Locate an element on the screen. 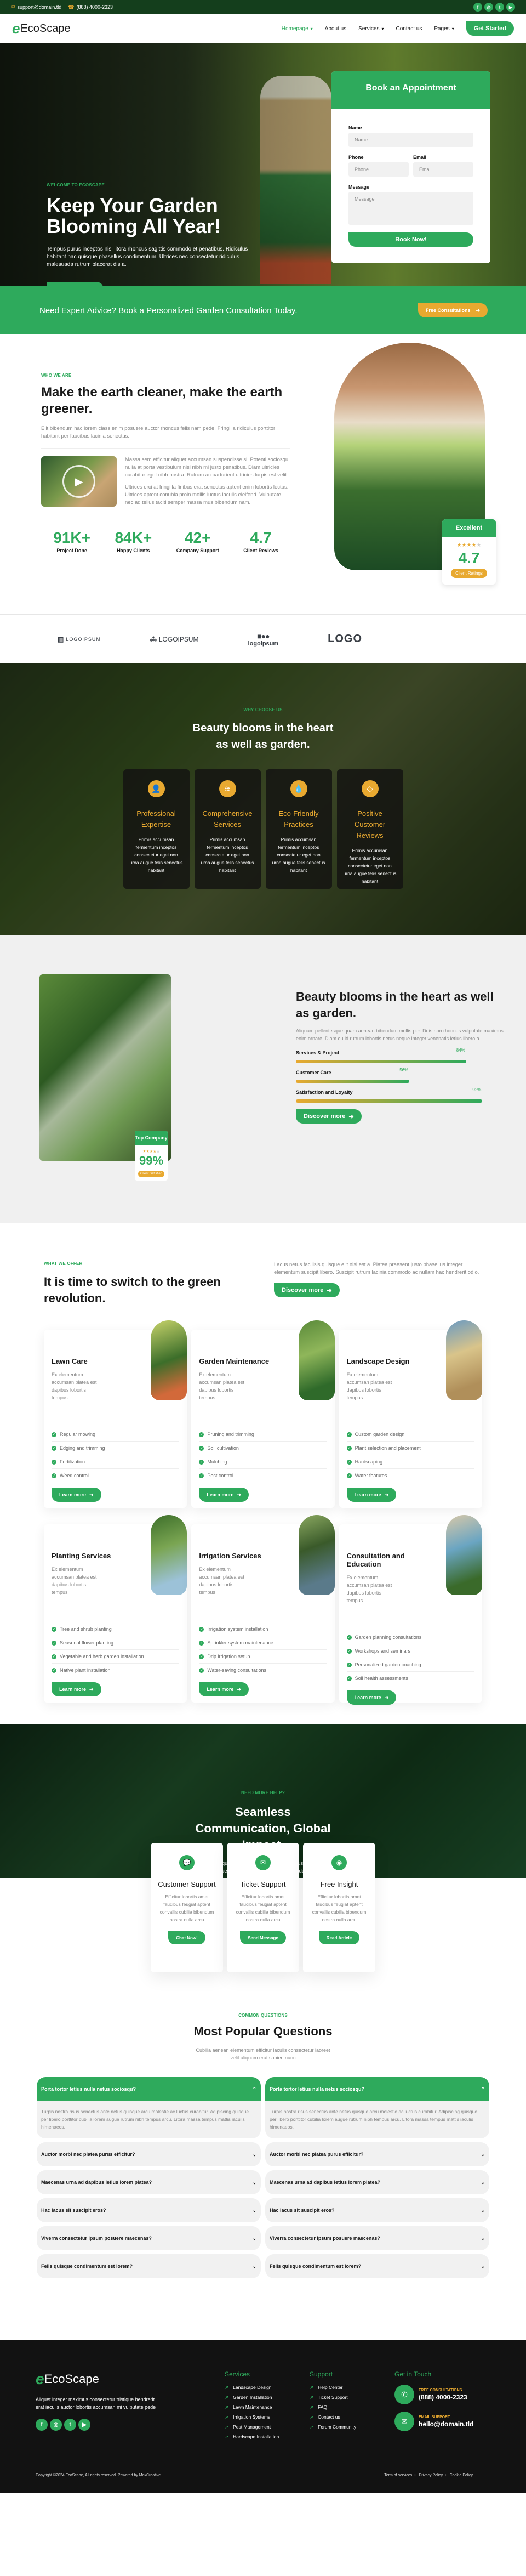  nav-item-contact: Contact us is located at coordinates (409, 29).